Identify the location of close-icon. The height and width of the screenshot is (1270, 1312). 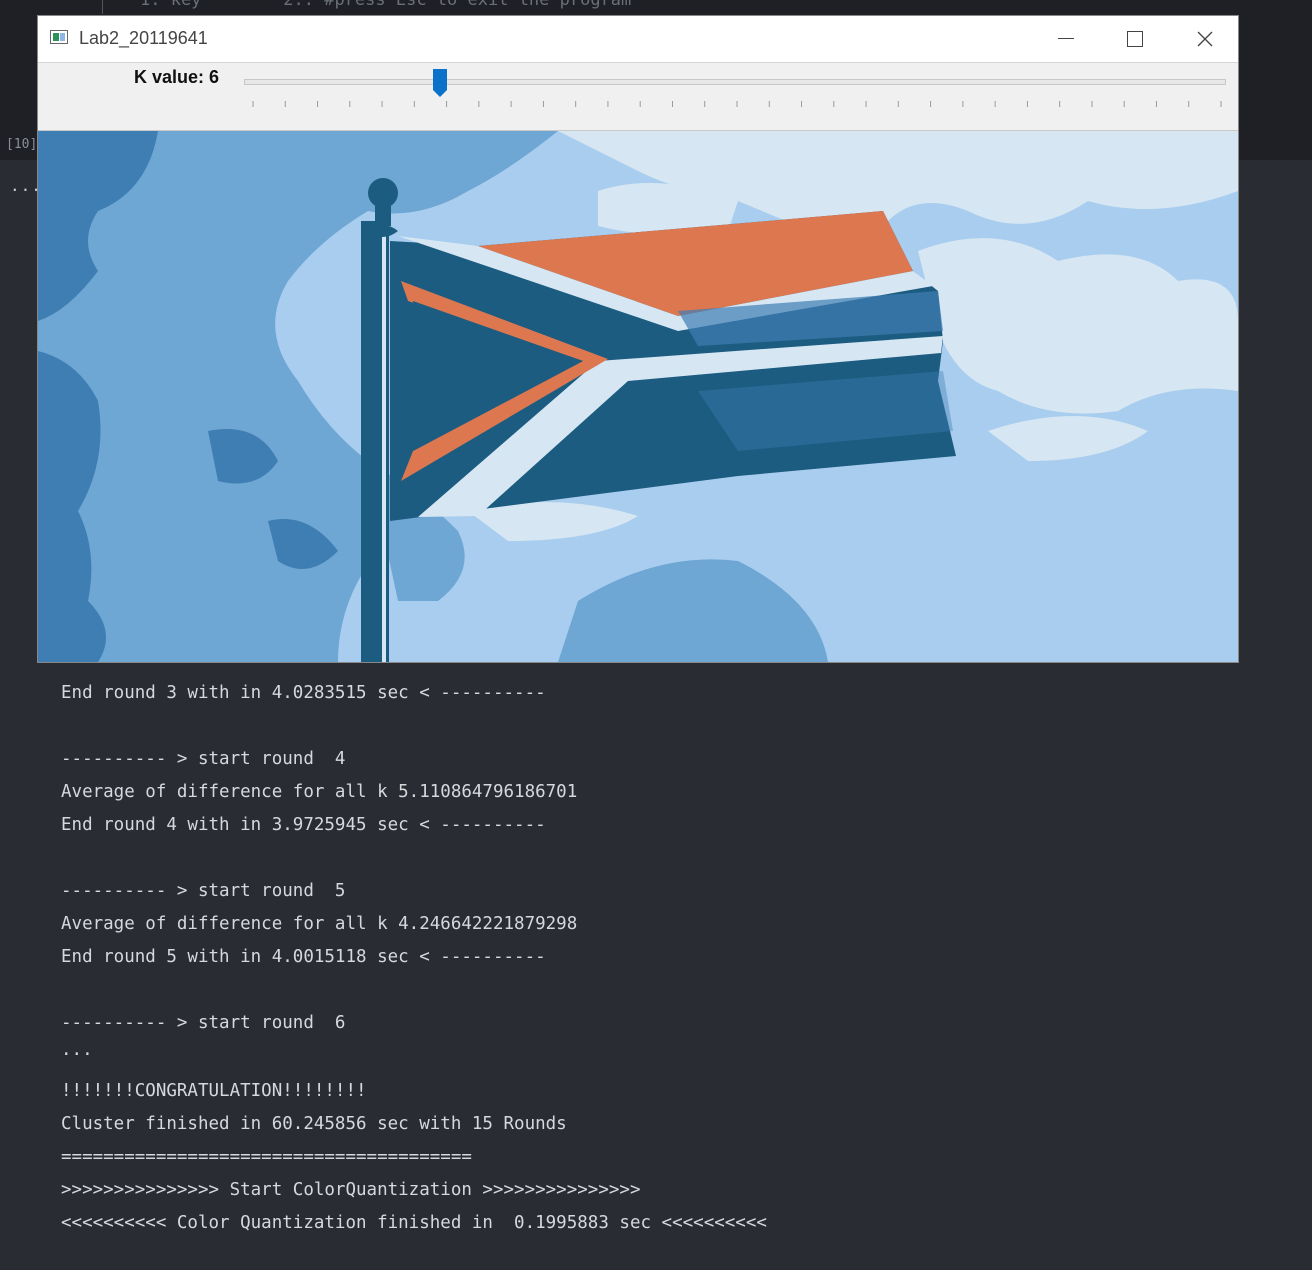
(1205, 38).